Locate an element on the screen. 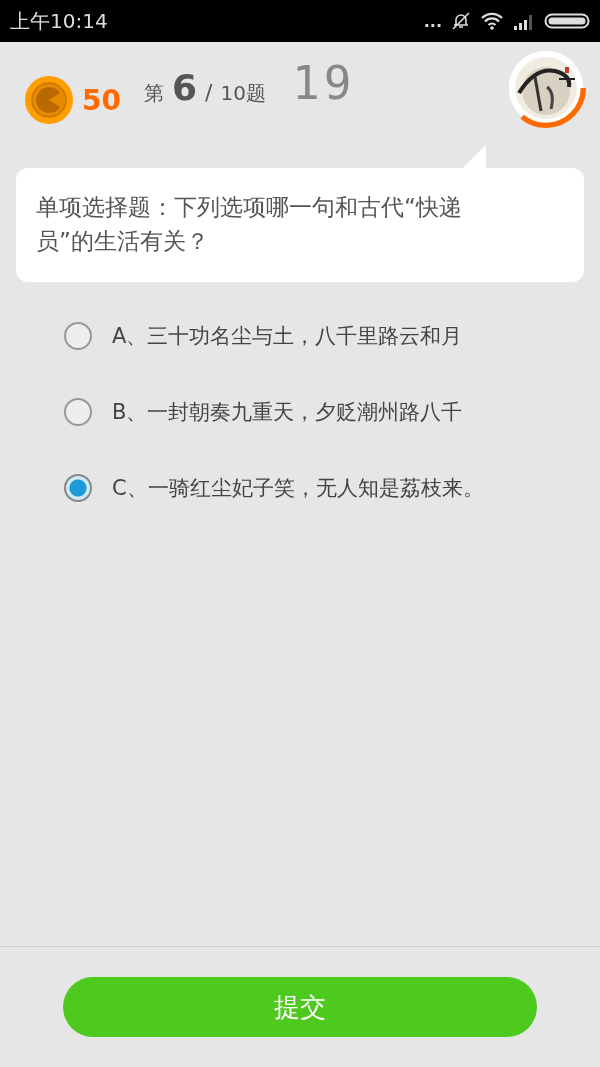  coin-icon is located at coordinates (49, 100).